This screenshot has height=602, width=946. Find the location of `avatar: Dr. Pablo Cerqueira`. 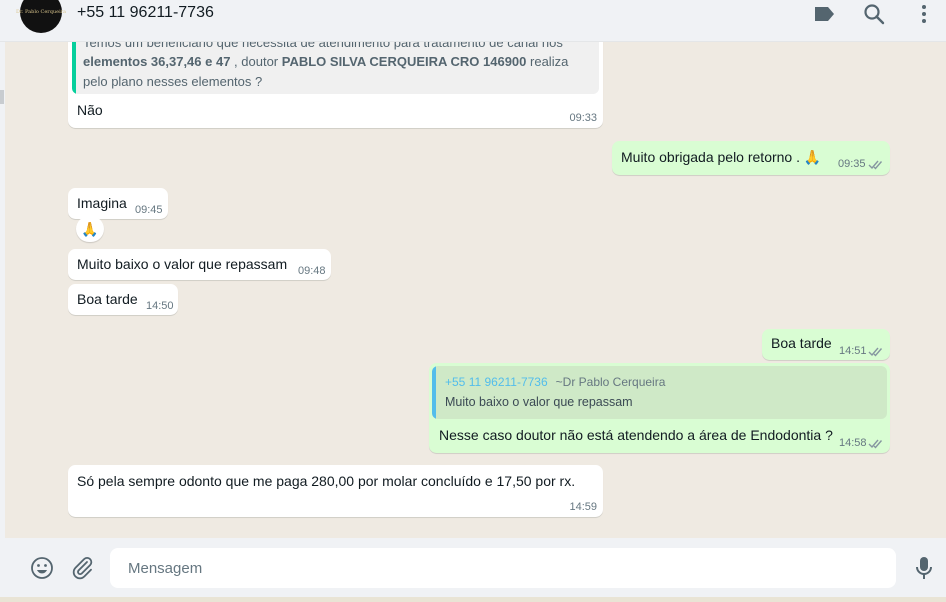

avatar: Dr. Pablo Cerqueira is located at coordinates (41, 16).